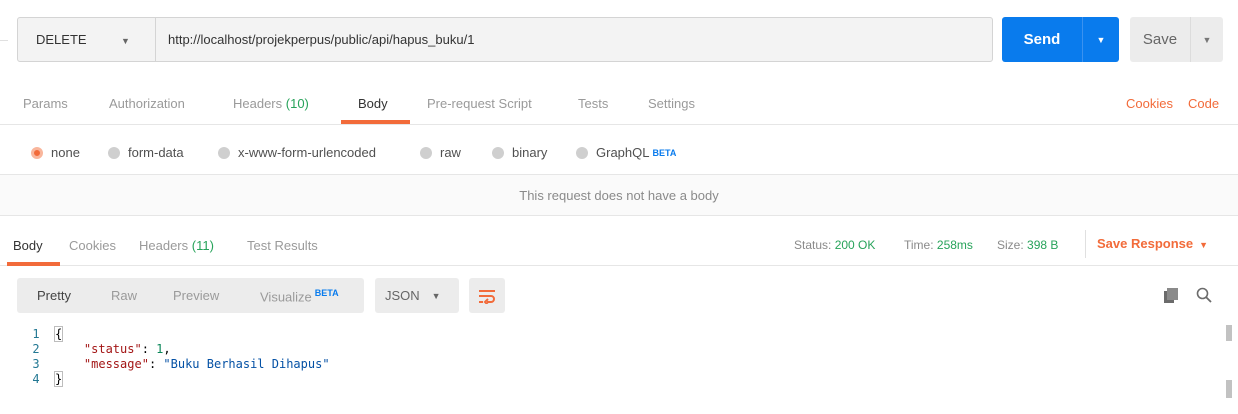 The image size is (1238, 414). What do you see at coordinates (282, 245) in the screenshot?
I see `response-tab-test-results: Test Results` at bounding box center [282, 245].